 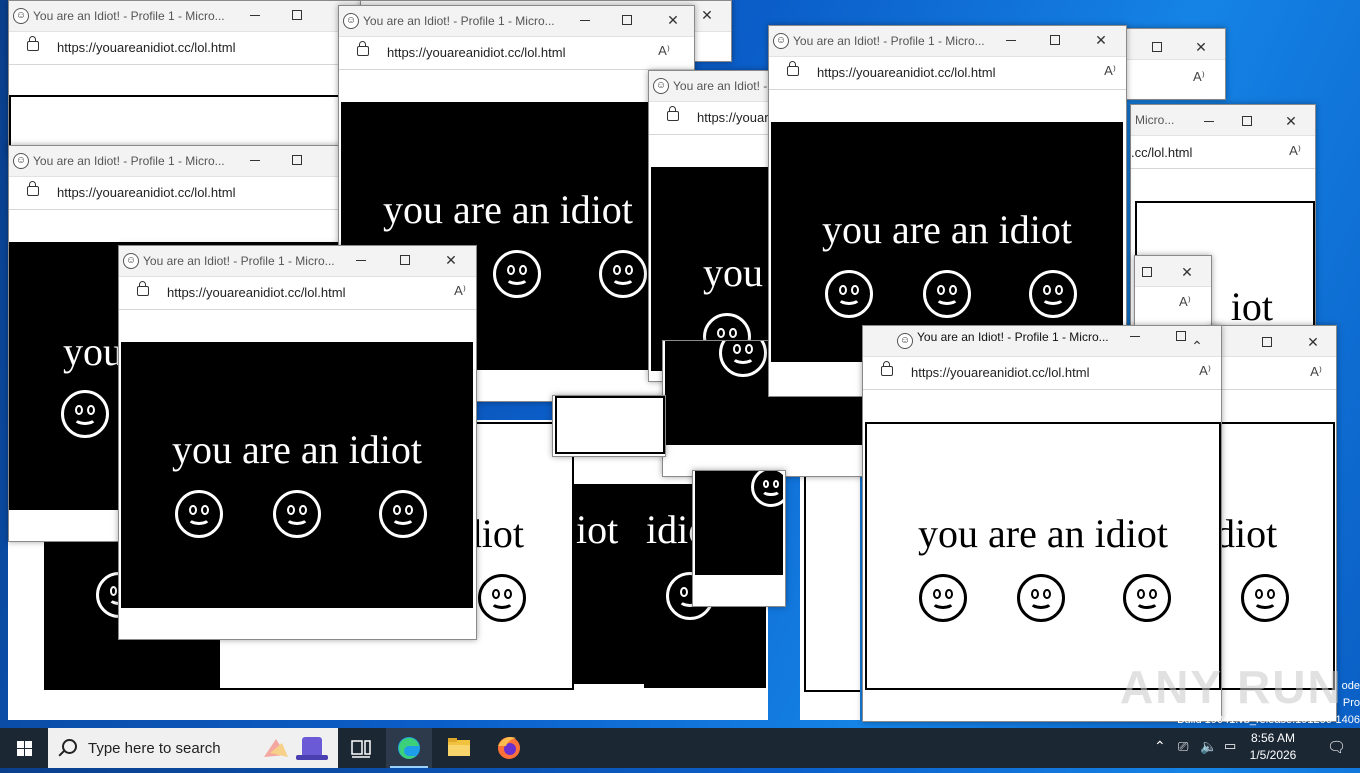 I want to click on edge-icon, so click(x=409, y=748).